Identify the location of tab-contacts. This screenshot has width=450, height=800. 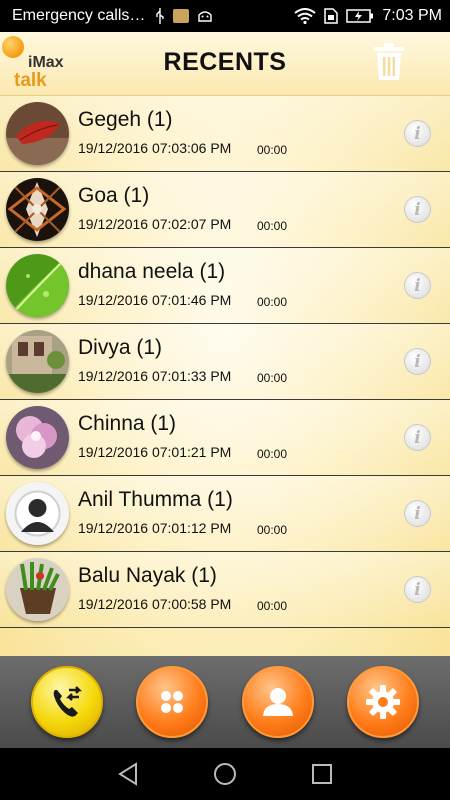
(277, 702).